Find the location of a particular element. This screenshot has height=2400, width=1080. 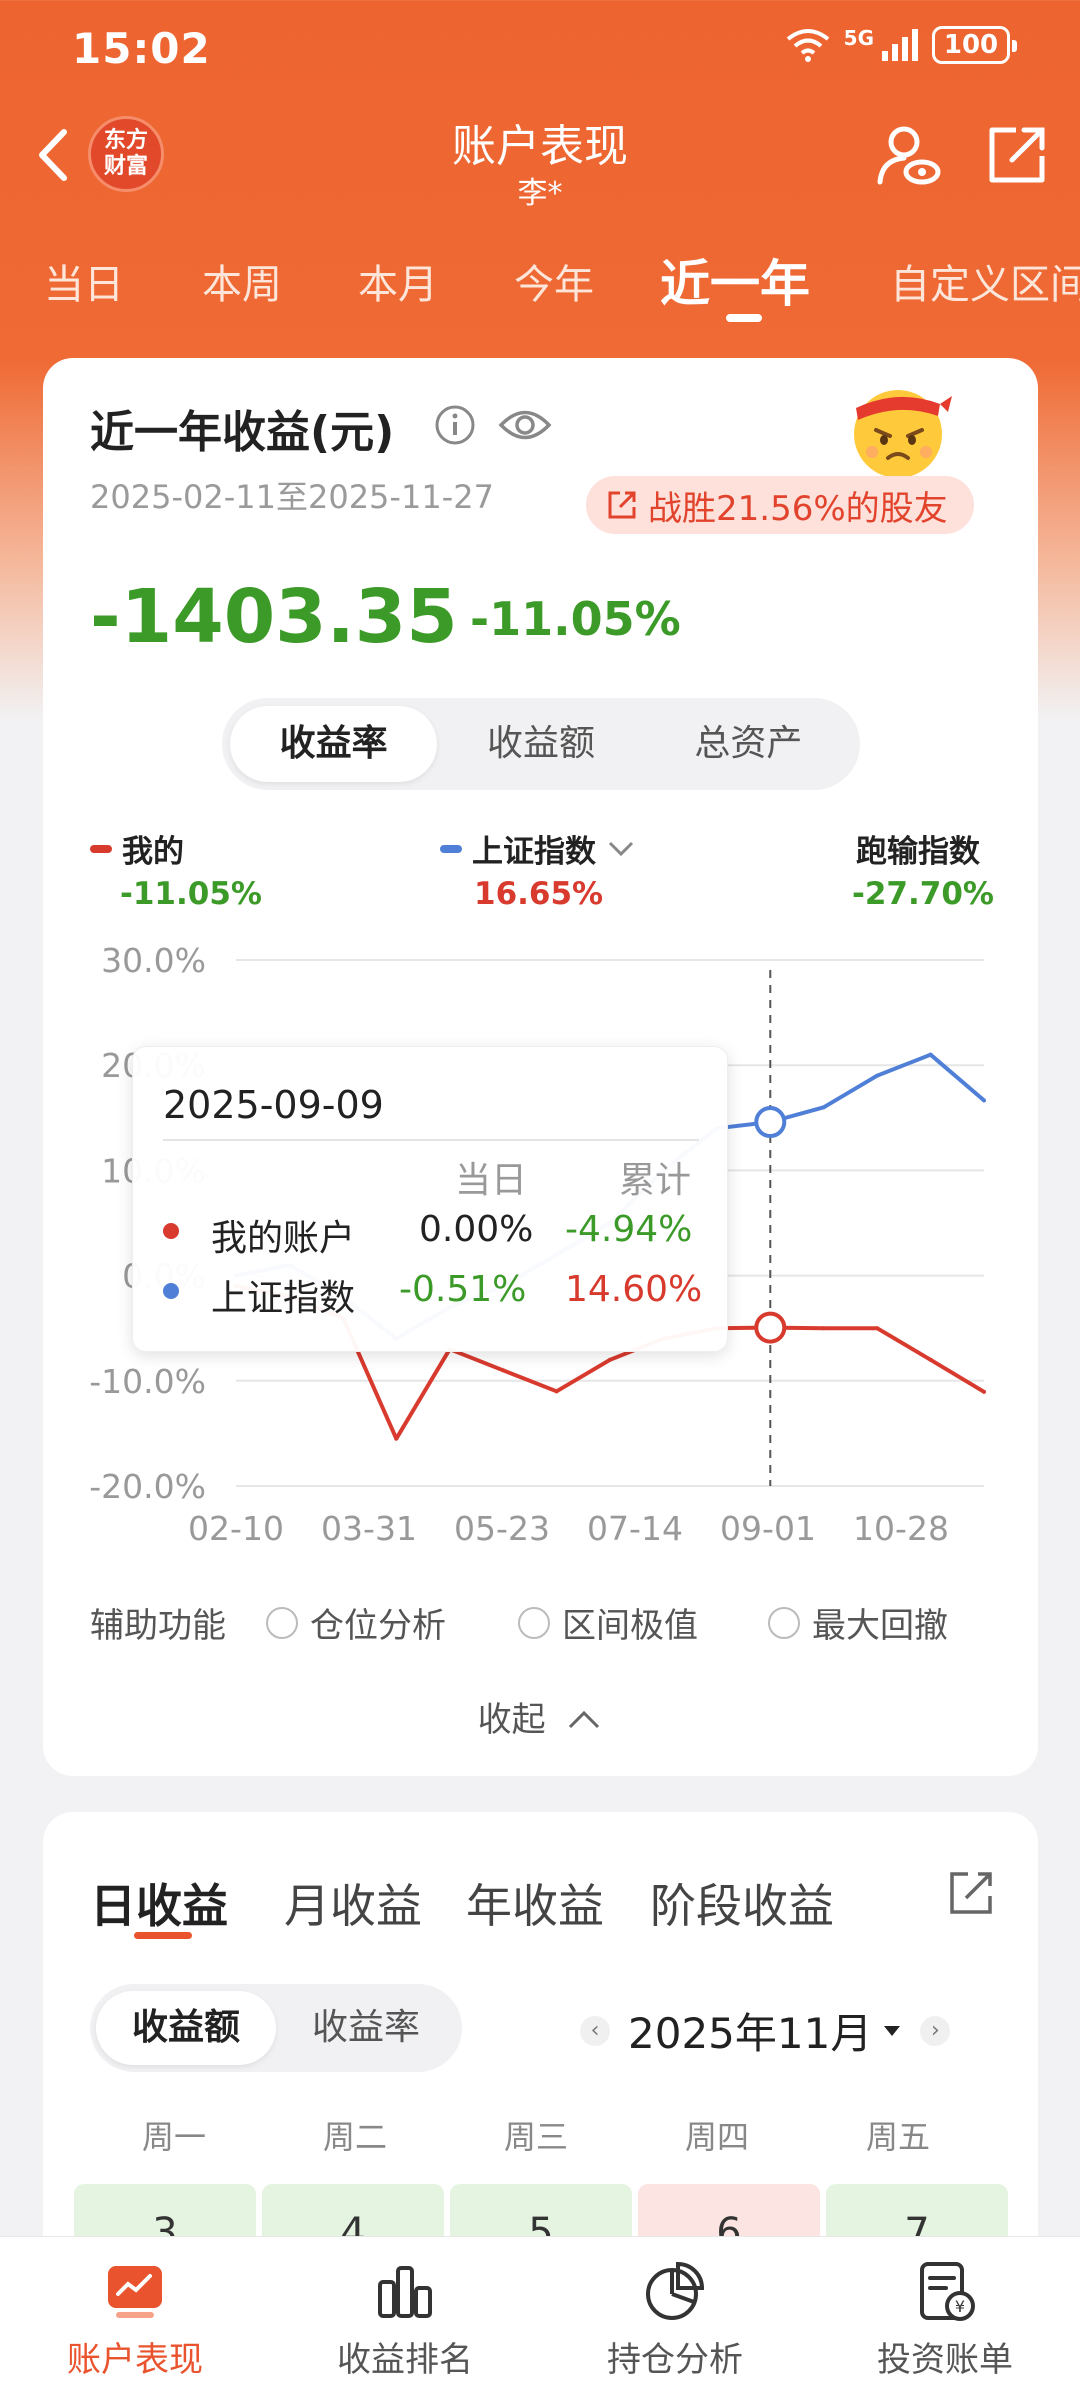

beat-peers-badge: 战胜21.56%的股友 is located at coordinates (780, 505).